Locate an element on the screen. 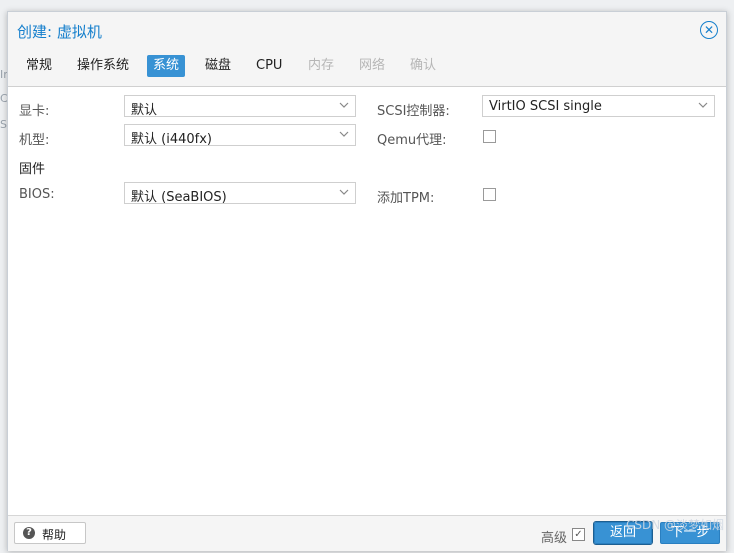  wizard-tabs: 常规 操作系统 系统 磁盘 CPU 内存 网络 确认 is located at coordinates (367, 67).